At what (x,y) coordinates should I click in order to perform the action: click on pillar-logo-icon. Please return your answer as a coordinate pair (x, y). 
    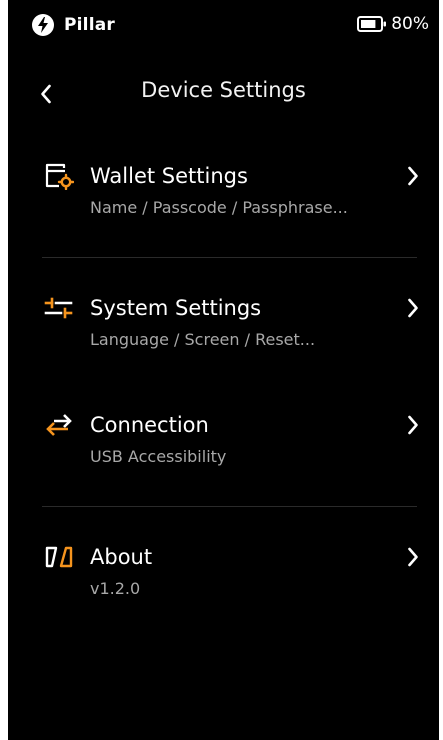
    Looking at the image, I should click on (59, 557).